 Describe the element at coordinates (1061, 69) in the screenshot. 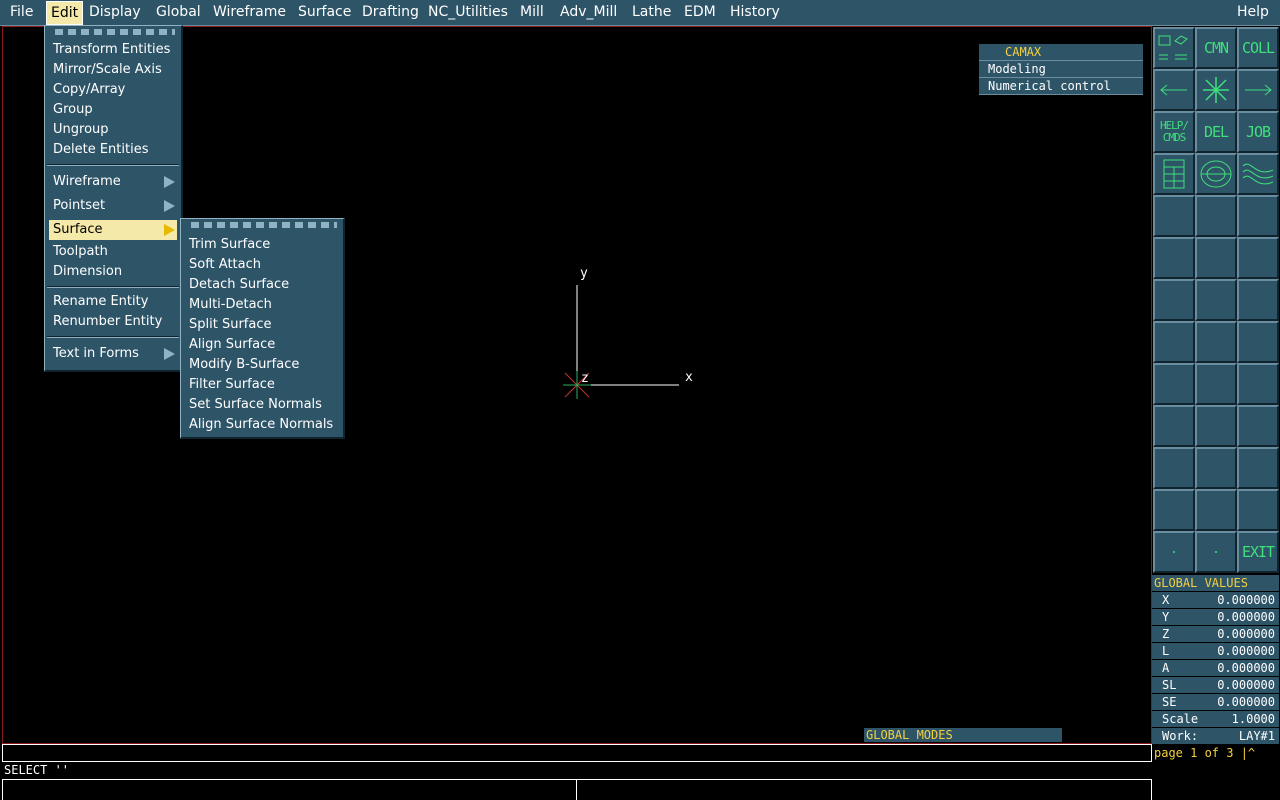

I see `camax-modeling: Modeling` at that location.